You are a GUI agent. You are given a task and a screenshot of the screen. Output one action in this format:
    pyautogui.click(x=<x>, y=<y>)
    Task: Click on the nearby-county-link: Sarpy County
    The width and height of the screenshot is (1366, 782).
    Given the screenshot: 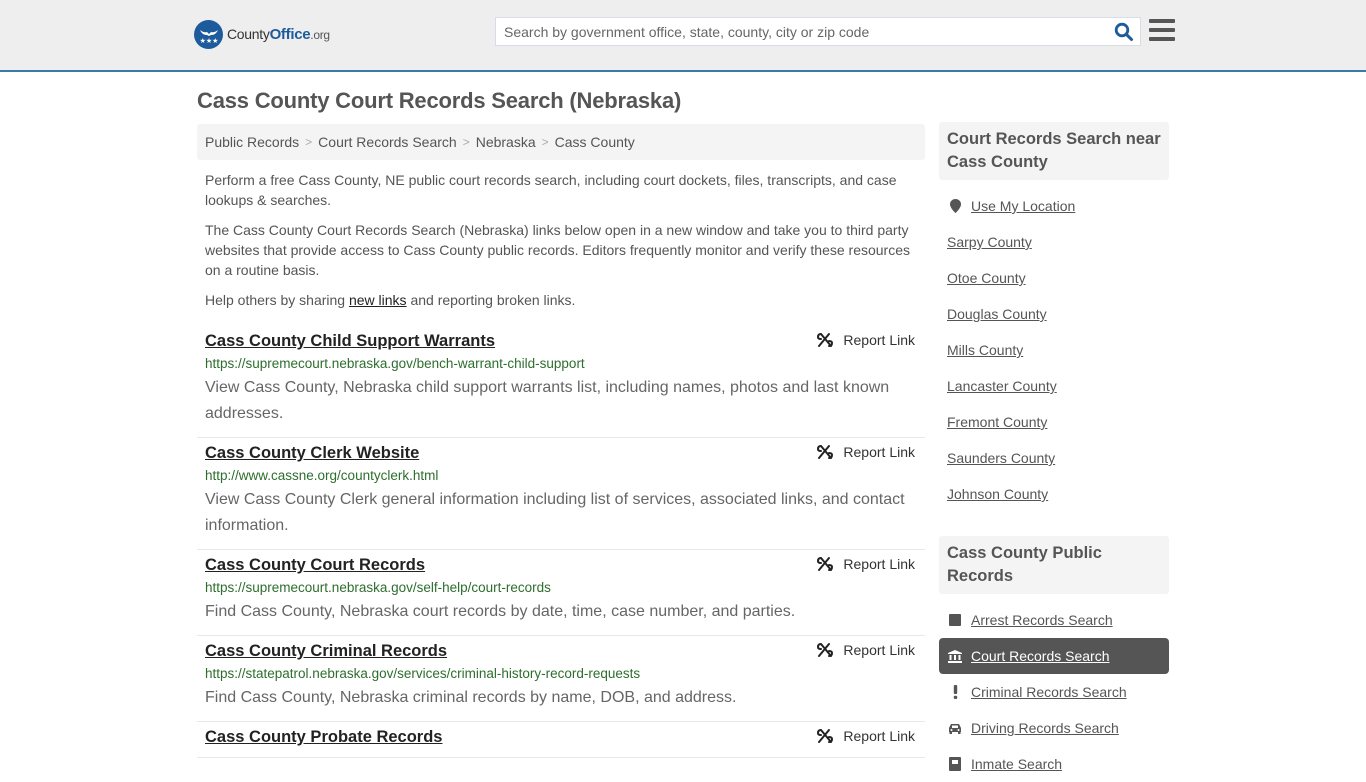 What is the action you would take?
    pyautogui.click(x=989, y=242)
    